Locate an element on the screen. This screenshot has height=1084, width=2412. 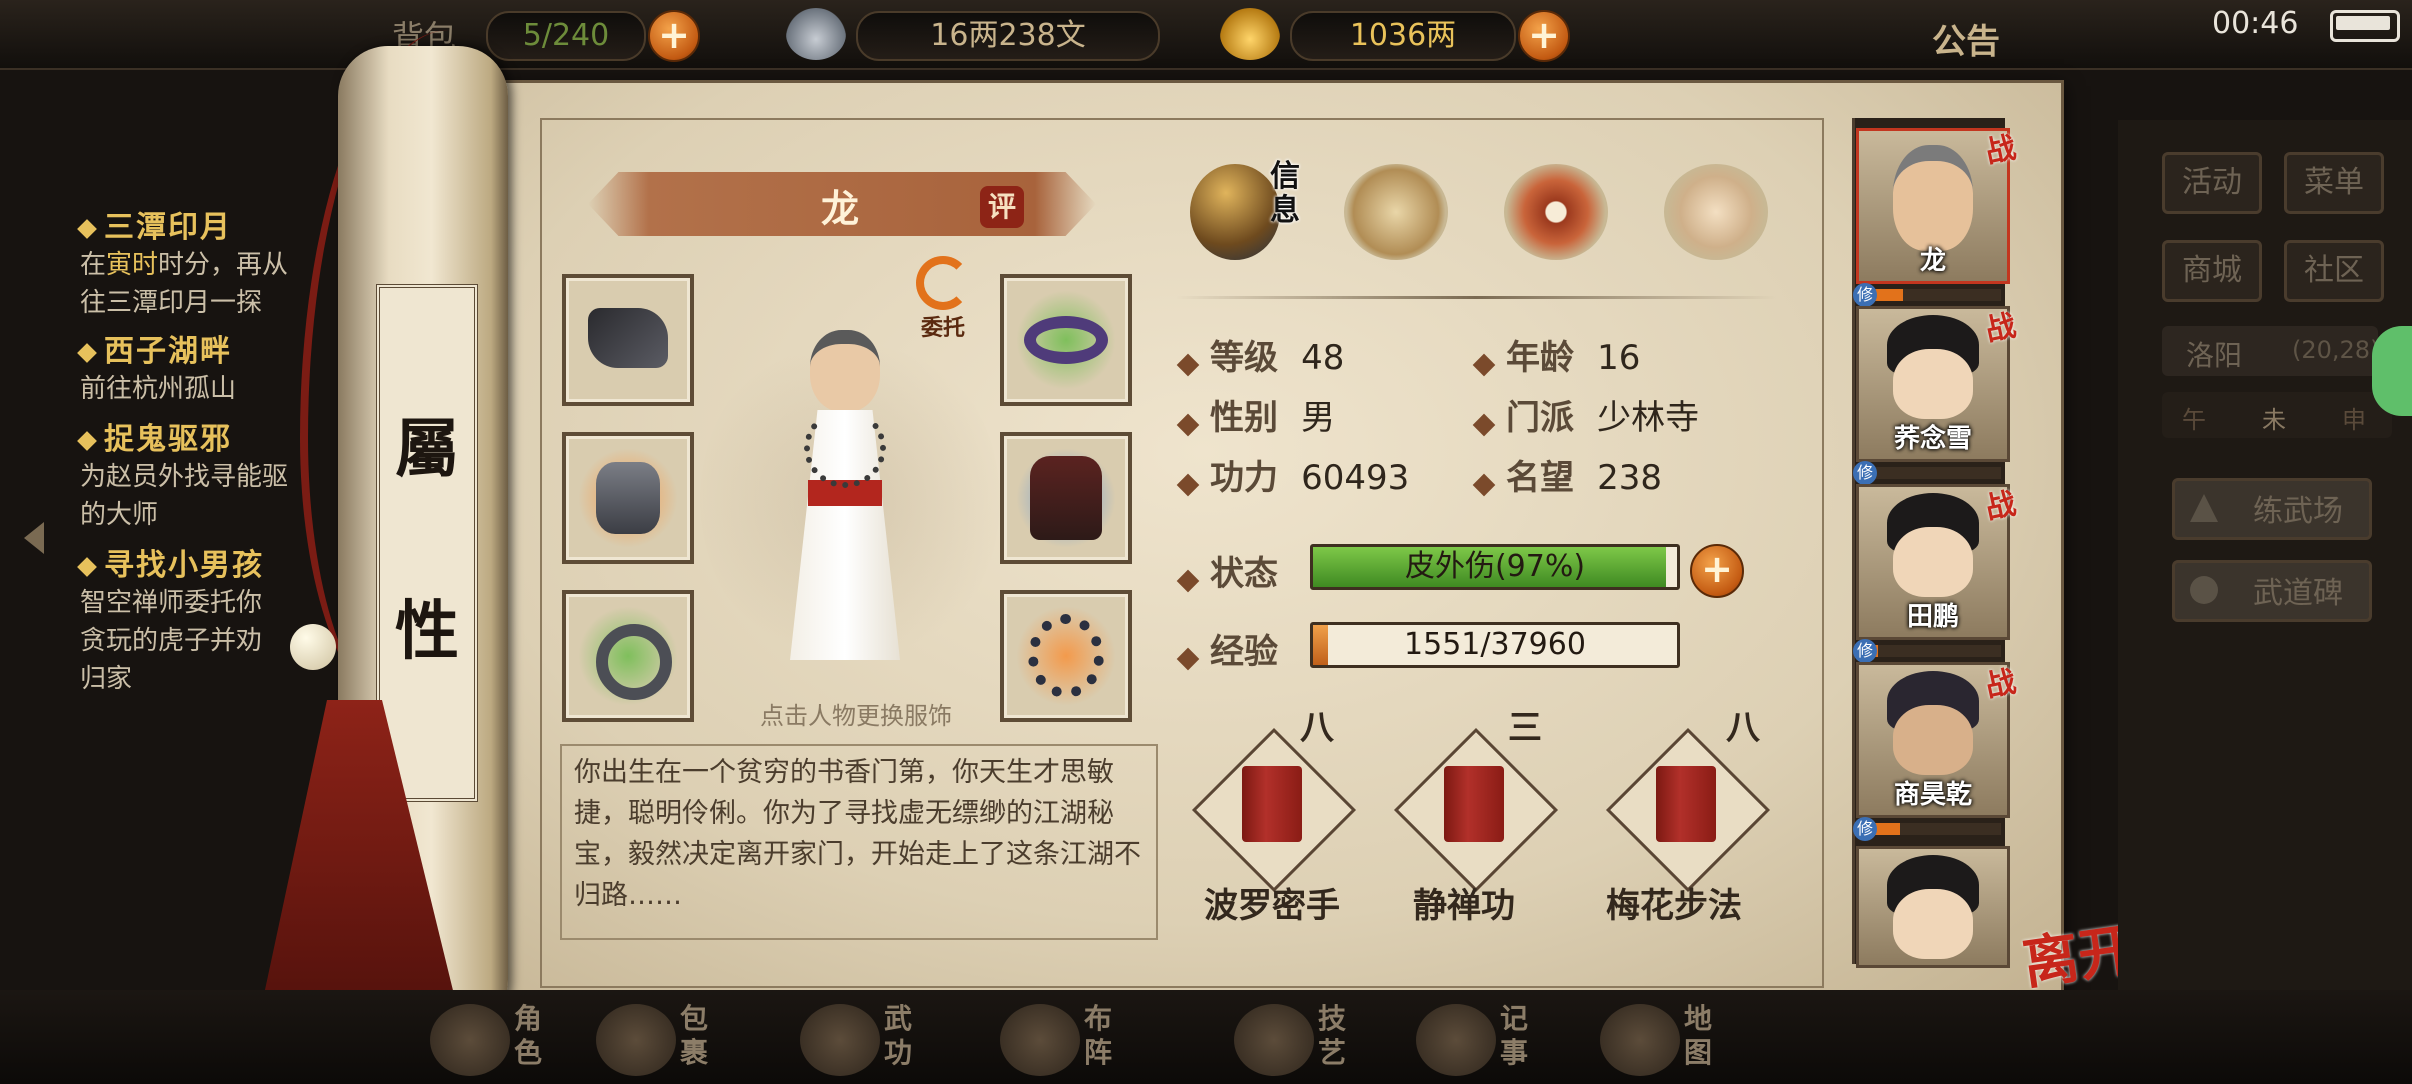
stat-fame: 名望 238 is located at coordinates (1567, 474).